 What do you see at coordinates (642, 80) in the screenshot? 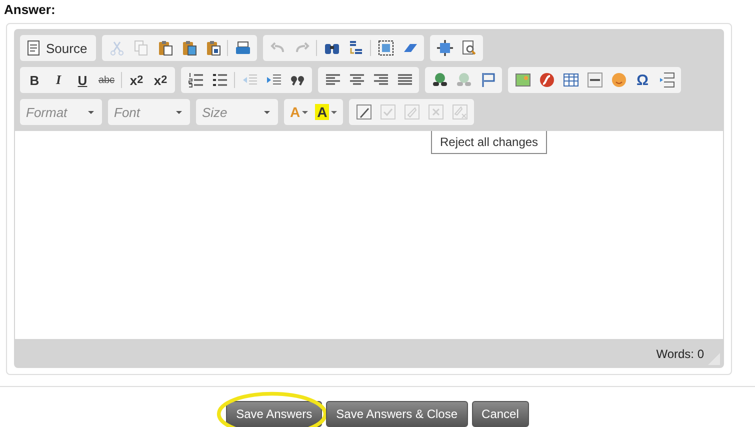
I see `format-button: Ω` at bounding box center [642, 80].